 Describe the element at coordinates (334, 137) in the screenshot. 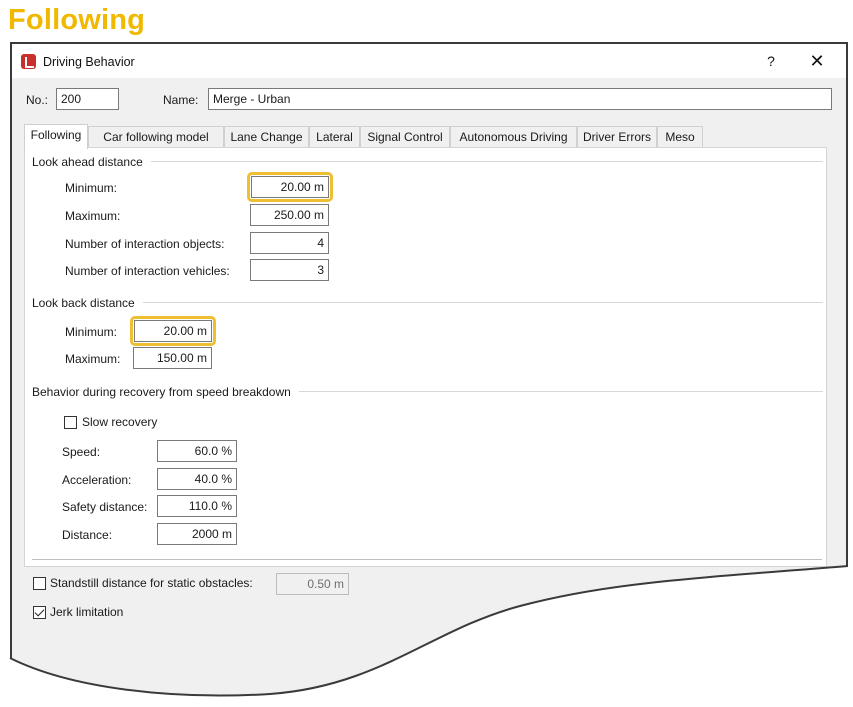

I see `tab-lateral: Lateral` at that location.